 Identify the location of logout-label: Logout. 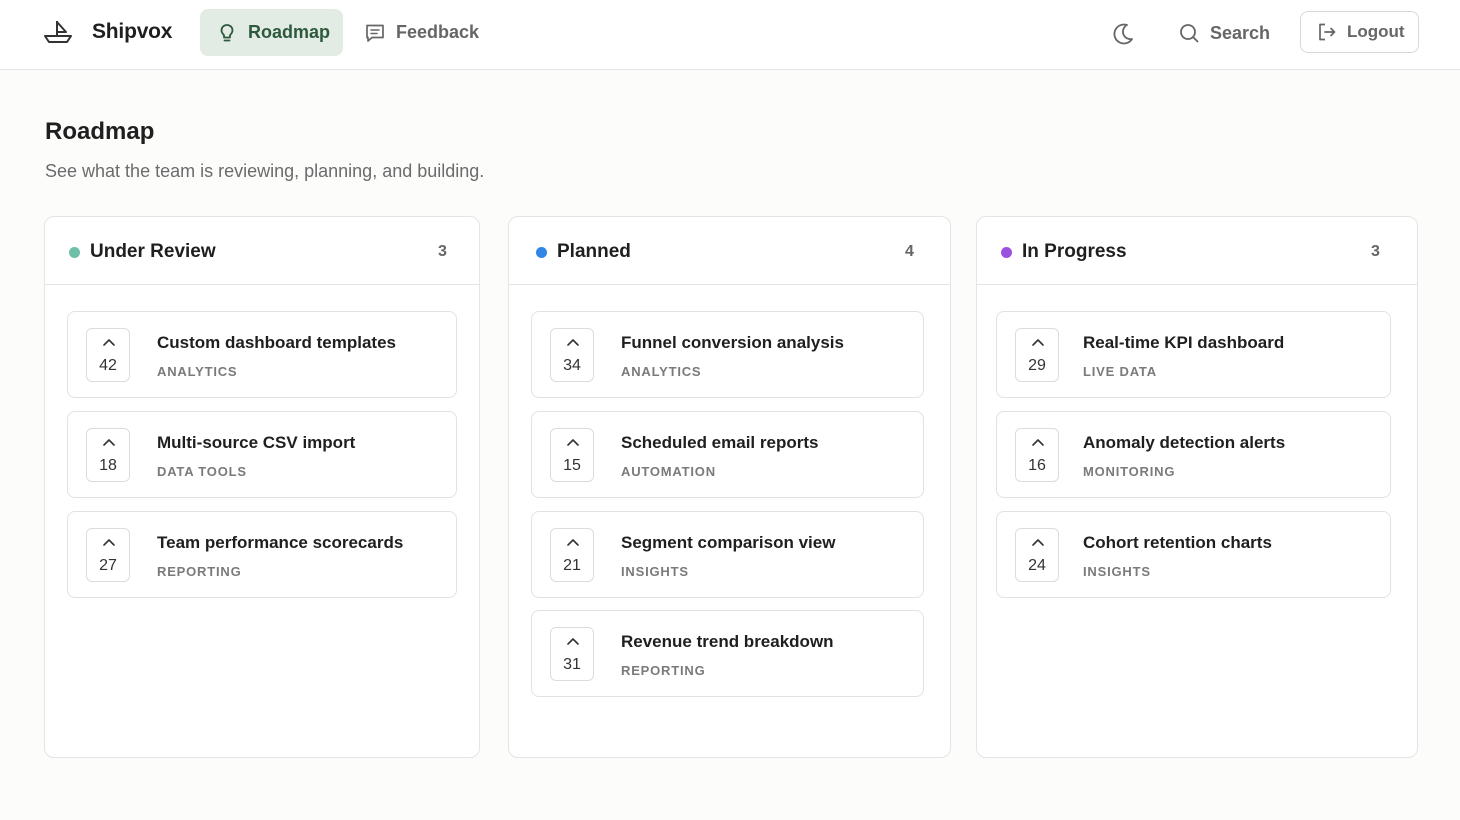
(1376, 31).